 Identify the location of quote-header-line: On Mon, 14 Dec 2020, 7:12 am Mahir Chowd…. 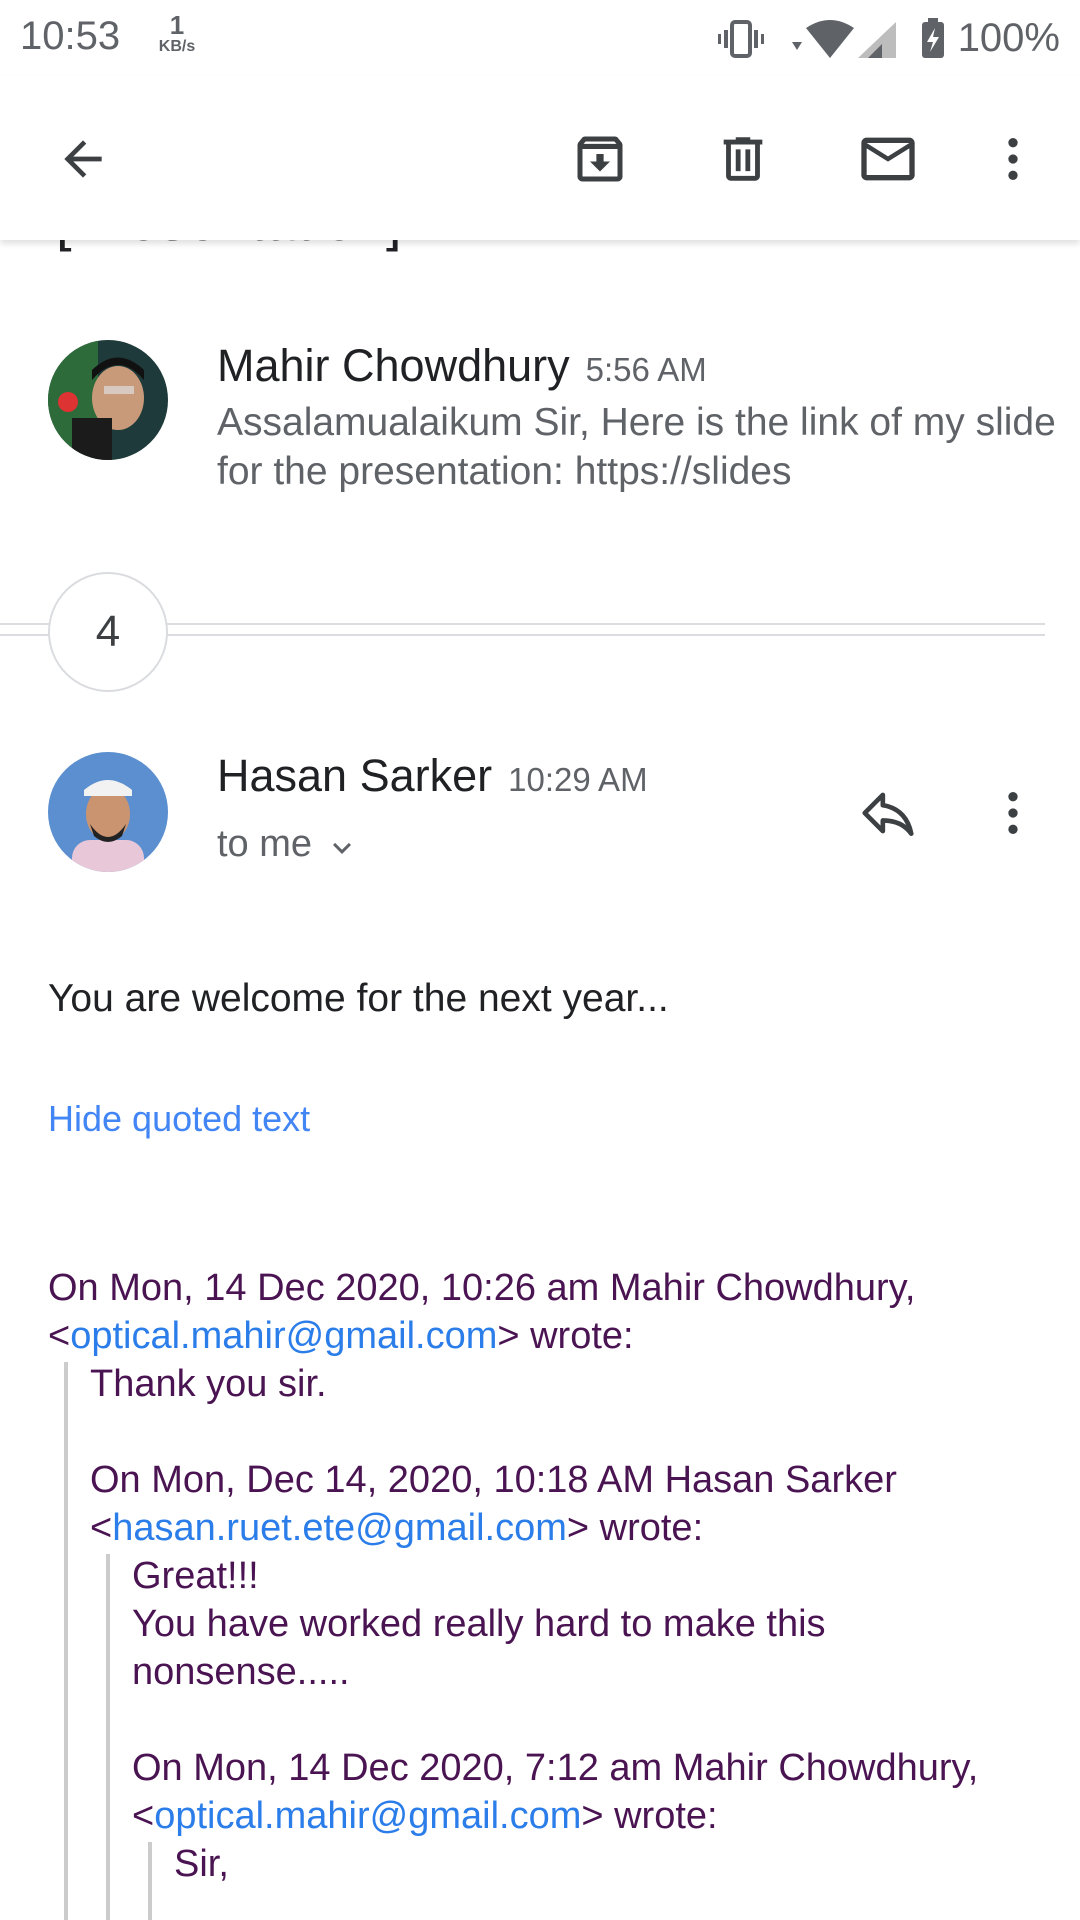
(555, 1768).